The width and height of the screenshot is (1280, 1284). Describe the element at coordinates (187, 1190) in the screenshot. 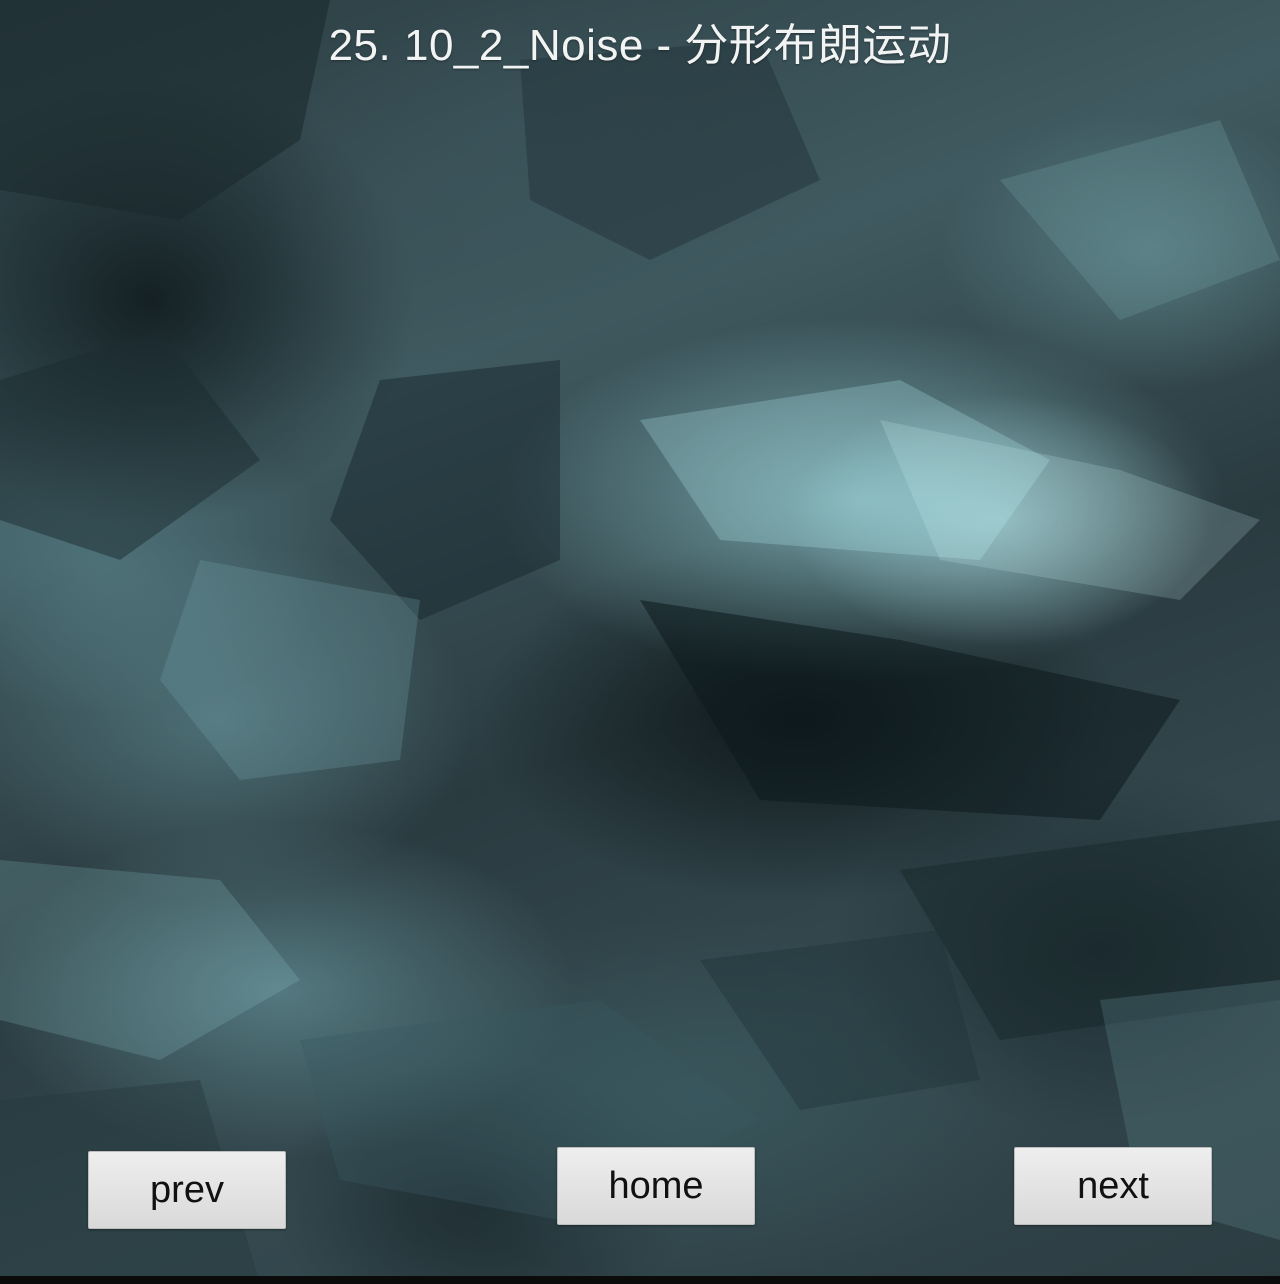

I see `prev-button: prev` at that location.